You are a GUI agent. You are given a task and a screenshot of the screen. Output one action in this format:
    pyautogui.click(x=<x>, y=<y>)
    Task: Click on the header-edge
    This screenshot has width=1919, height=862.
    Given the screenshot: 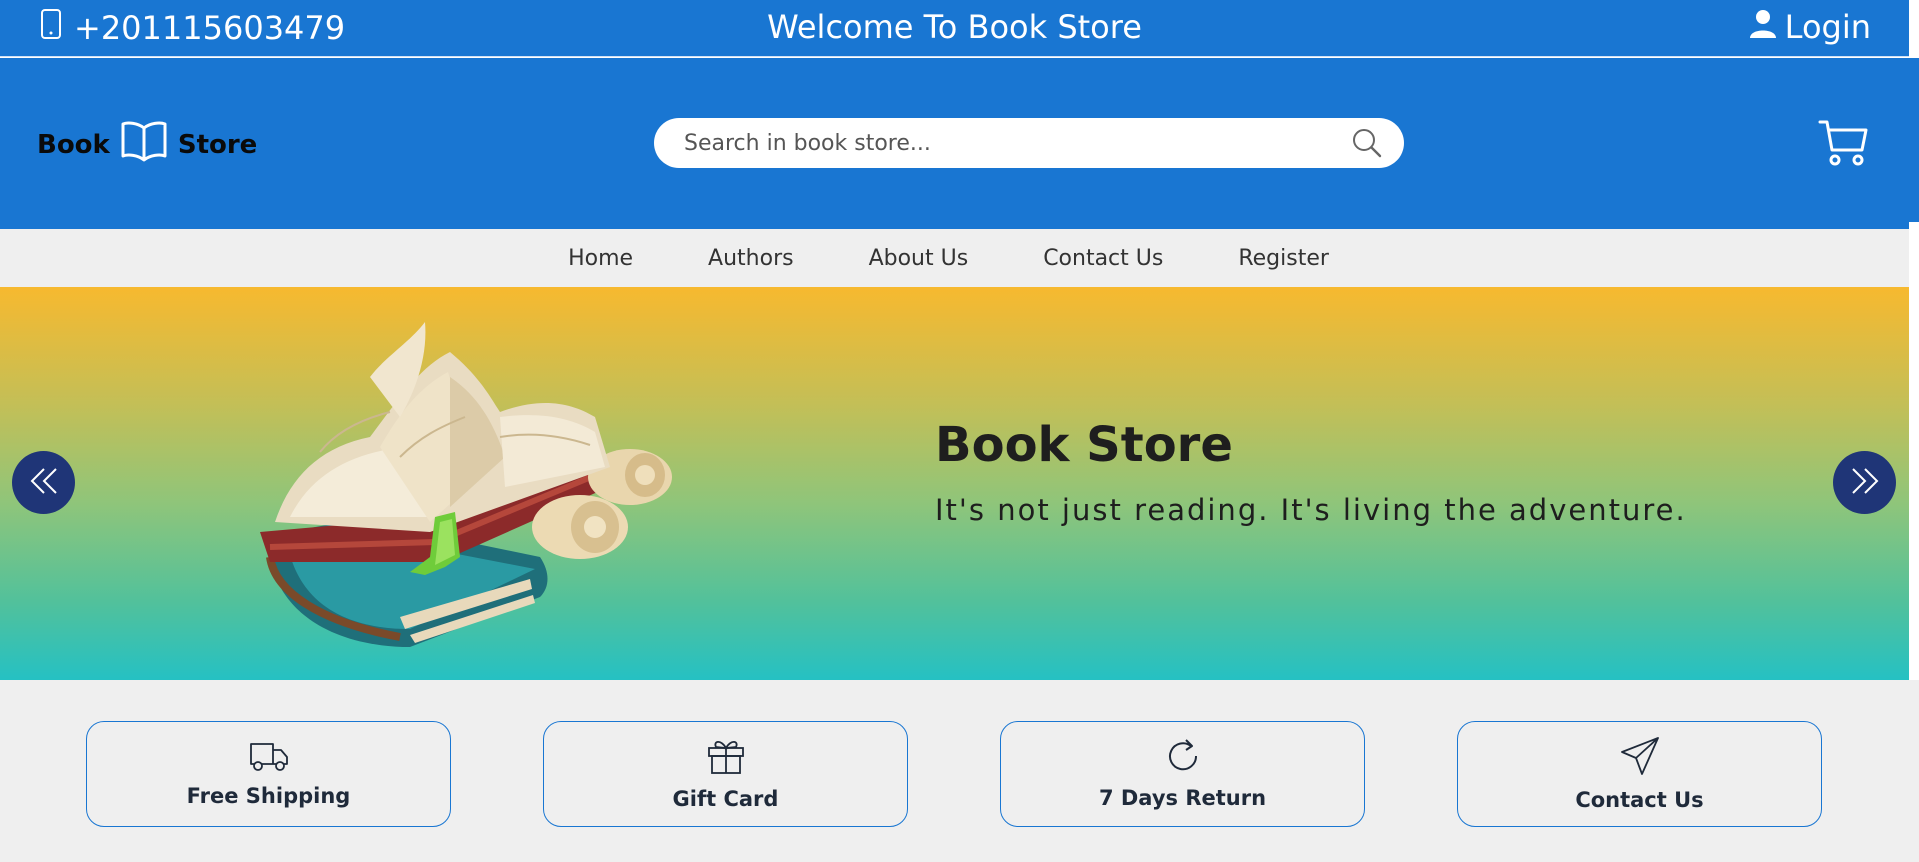 What is the action you would take?
    pyautogui.click(x=1914, y=140)
    